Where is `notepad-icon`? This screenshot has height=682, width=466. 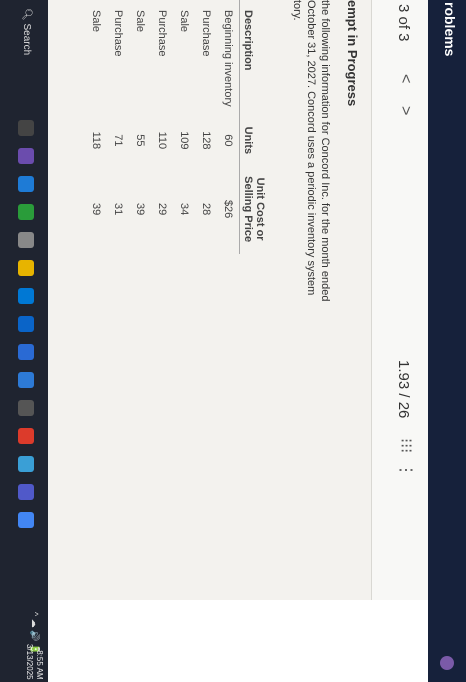 notepad-icon is located at coordinates (26, 464).